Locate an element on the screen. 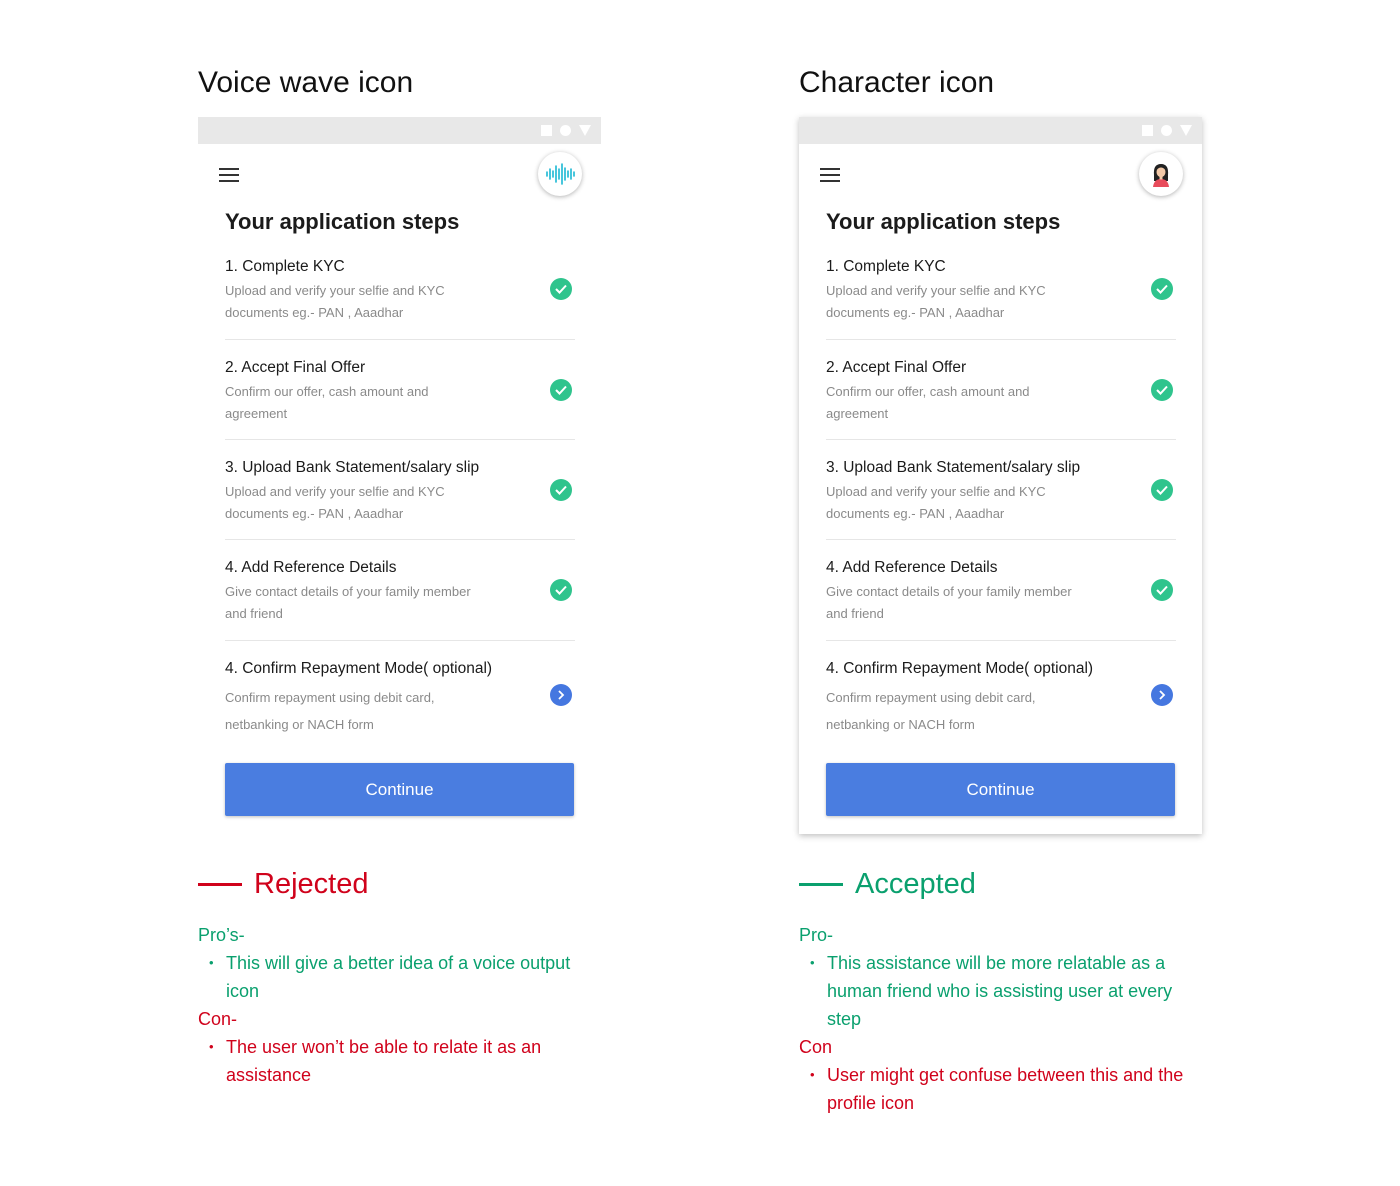 This screenshot has width=1400, height=1186. verdict-label: Accepted is located at coordinates (915, 884).